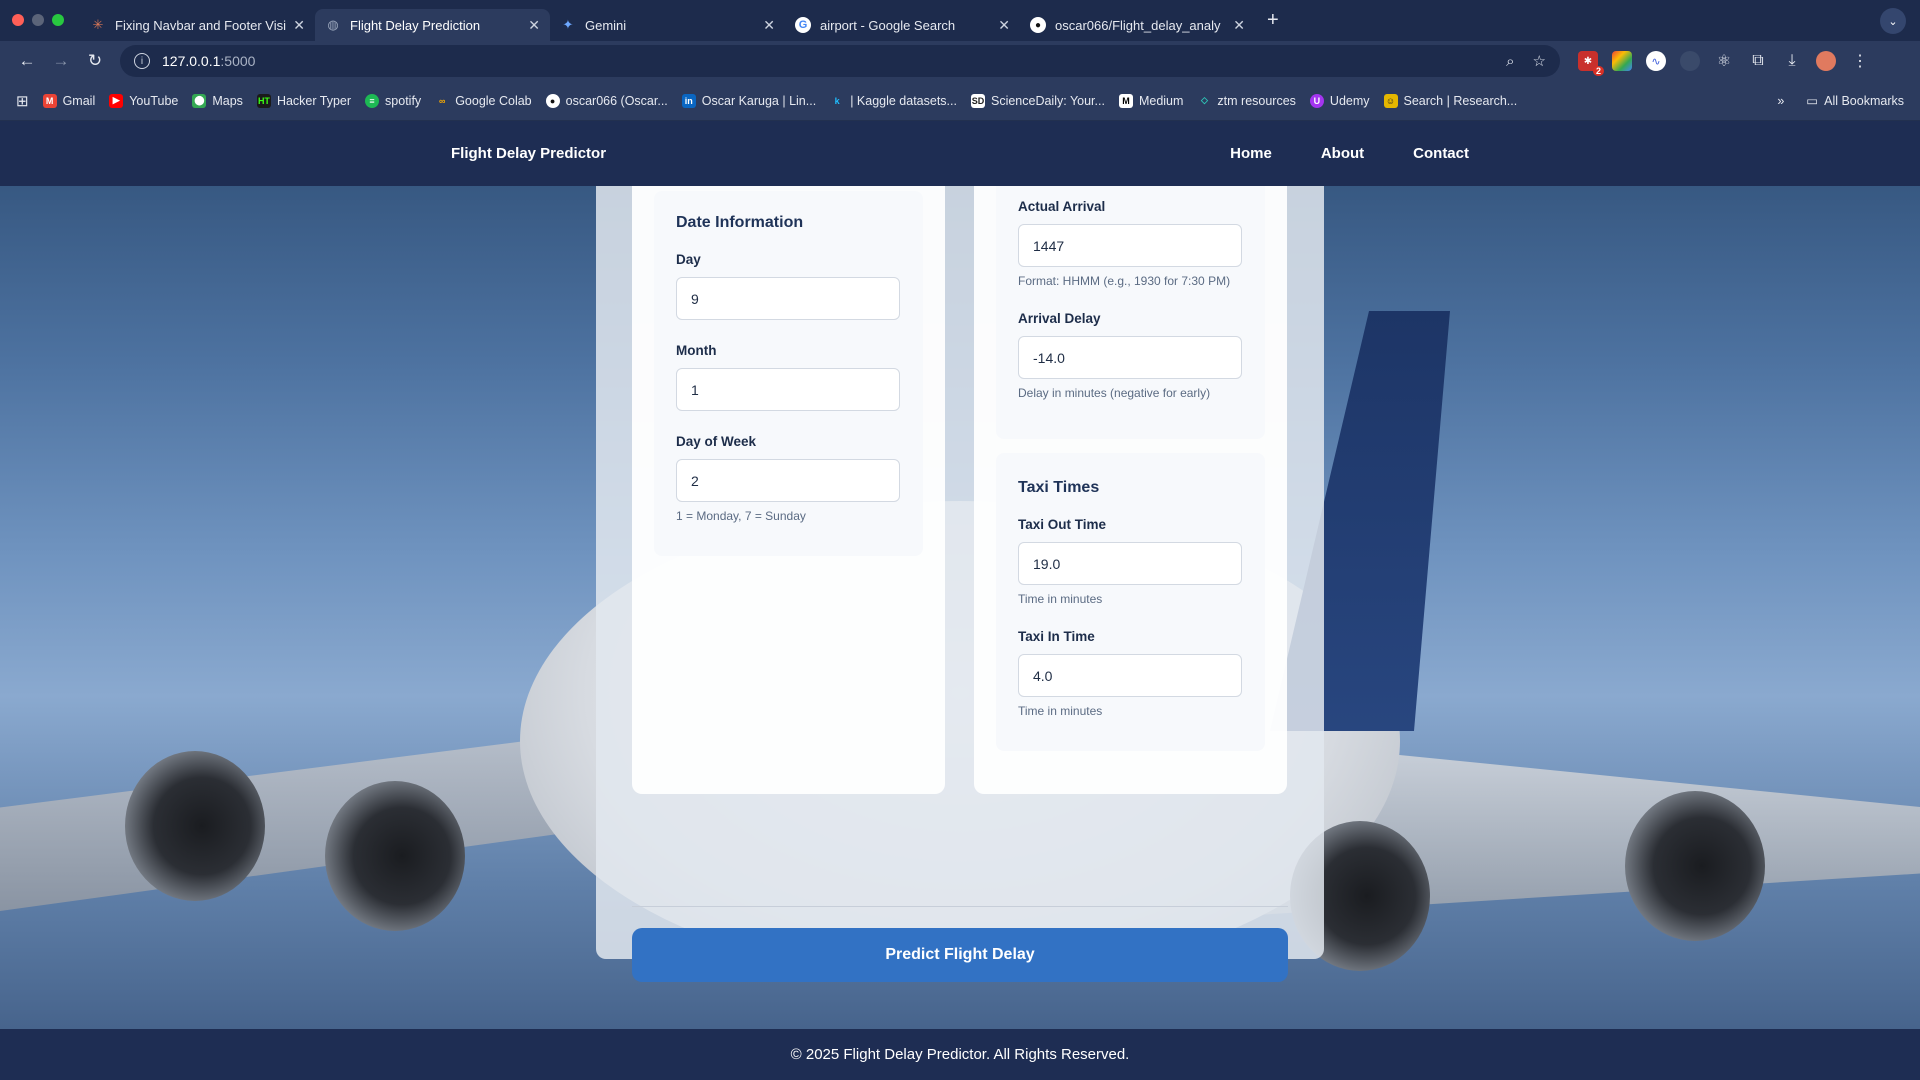  I want to click on day-of-week-label: Day of Week, so click(716, 441).